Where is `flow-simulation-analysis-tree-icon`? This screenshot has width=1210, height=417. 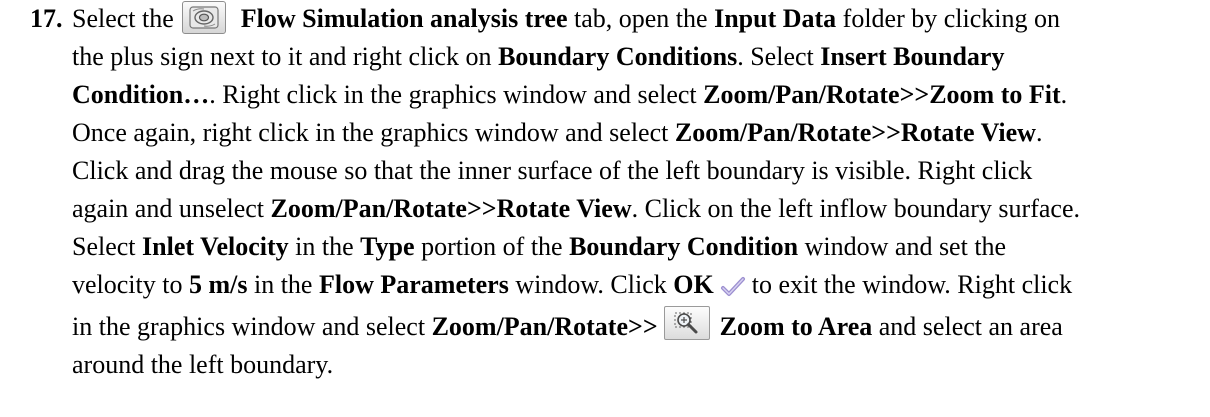 flow-simulation-analysis-tree-icon is located at coordinates (204, 17).